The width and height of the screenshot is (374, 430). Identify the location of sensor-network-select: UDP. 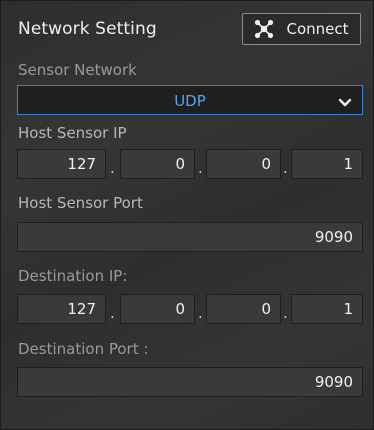
(190, 100).